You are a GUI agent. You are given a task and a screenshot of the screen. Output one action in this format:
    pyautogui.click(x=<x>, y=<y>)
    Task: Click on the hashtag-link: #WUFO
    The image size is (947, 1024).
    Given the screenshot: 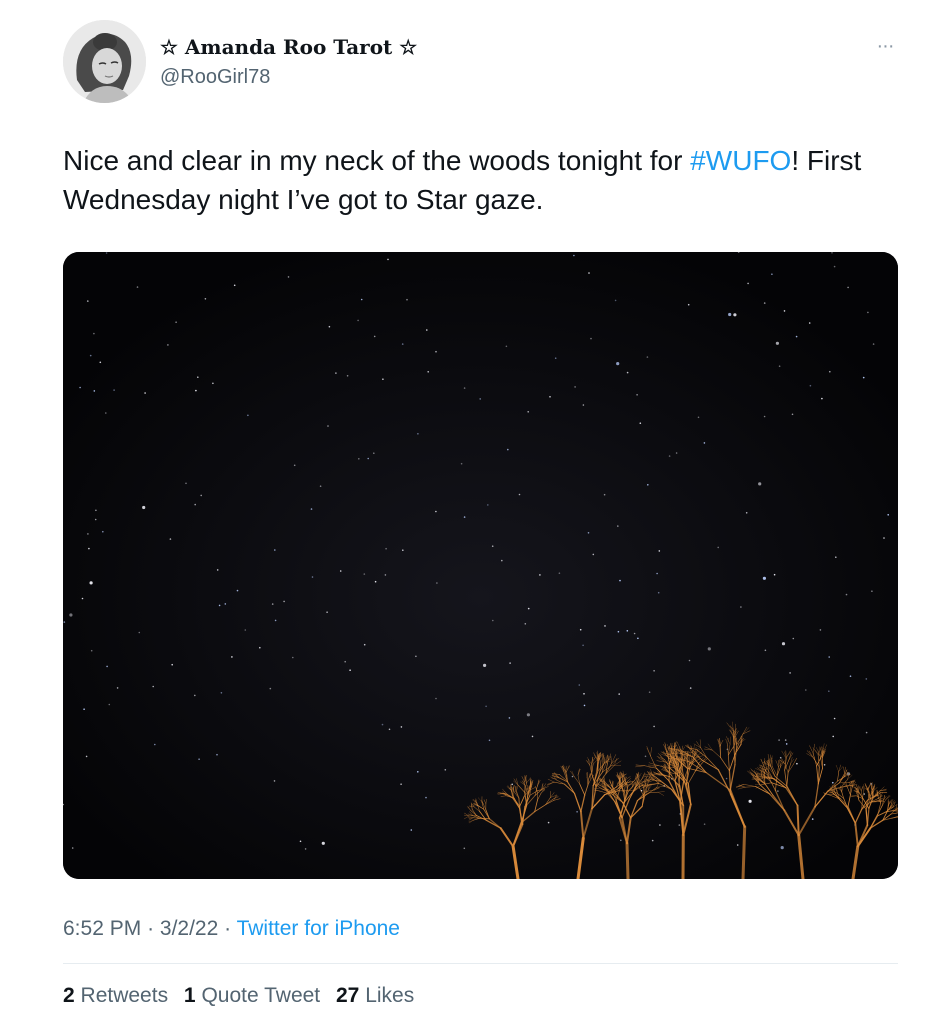 What is the action you would take?
    pyautogui.click(x=740, y=160)
    